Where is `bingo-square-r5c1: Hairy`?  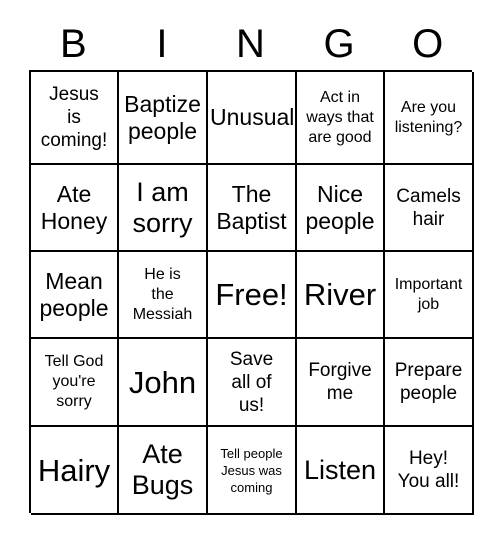 bingo-square-r5c1: Hairy is located at coordinates (75, 471).